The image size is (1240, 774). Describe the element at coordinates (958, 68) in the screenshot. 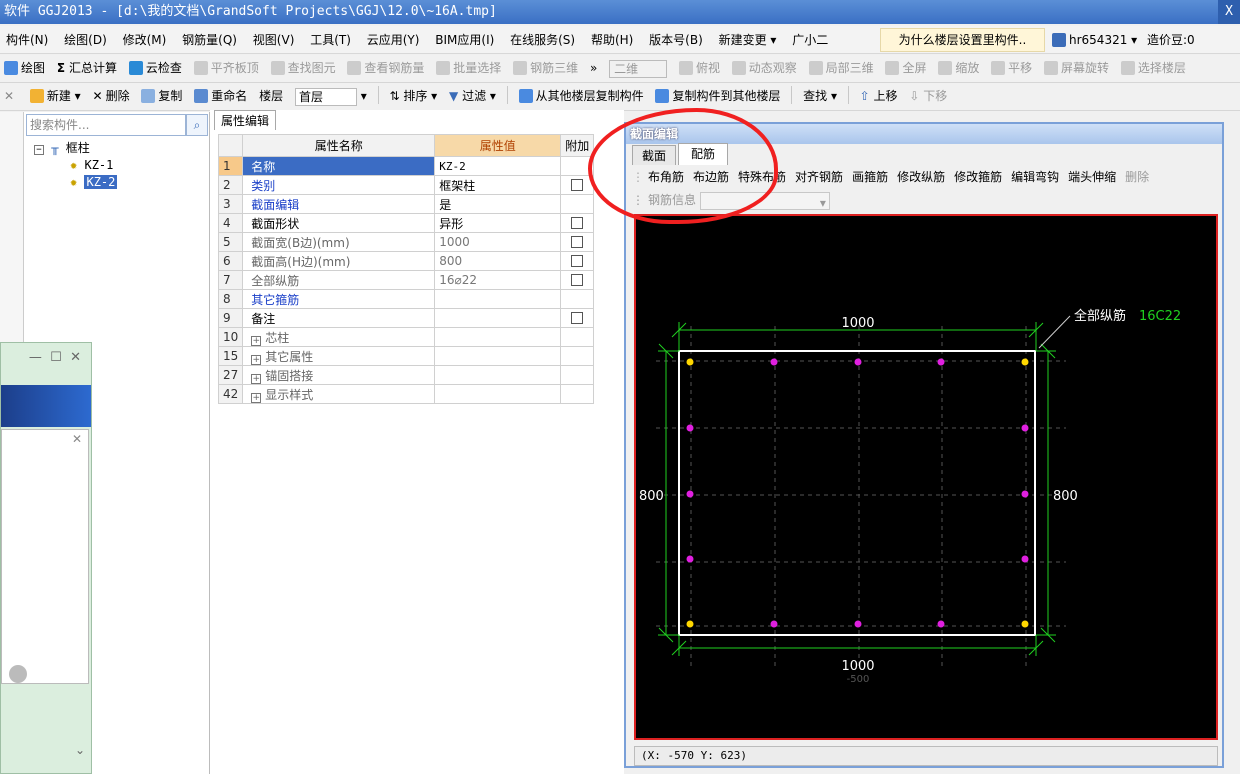

I see `zoom-button: 缩放` at that location.